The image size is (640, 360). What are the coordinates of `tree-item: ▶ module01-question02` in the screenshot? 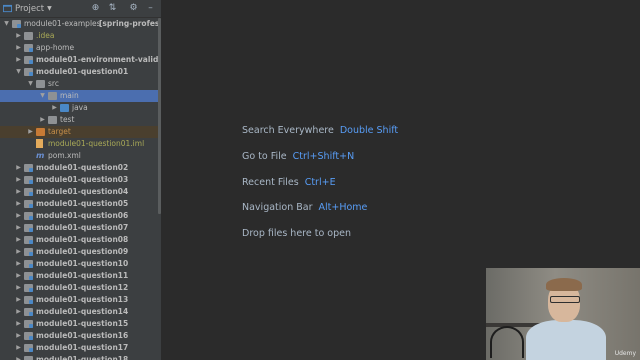 It's located at (79, 168).